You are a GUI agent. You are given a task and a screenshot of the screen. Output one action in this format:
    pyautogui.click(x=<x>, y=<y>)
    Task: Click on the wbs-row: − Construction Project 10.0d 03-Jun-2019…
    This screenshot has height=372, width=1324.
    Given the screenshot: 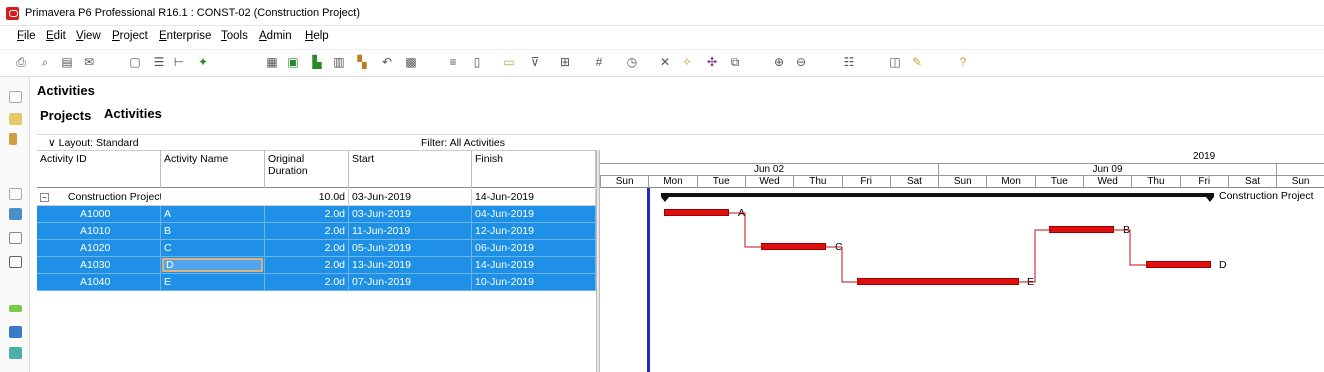 What is the action you would take?
    pyautogui.click(x=316, y=197)
    